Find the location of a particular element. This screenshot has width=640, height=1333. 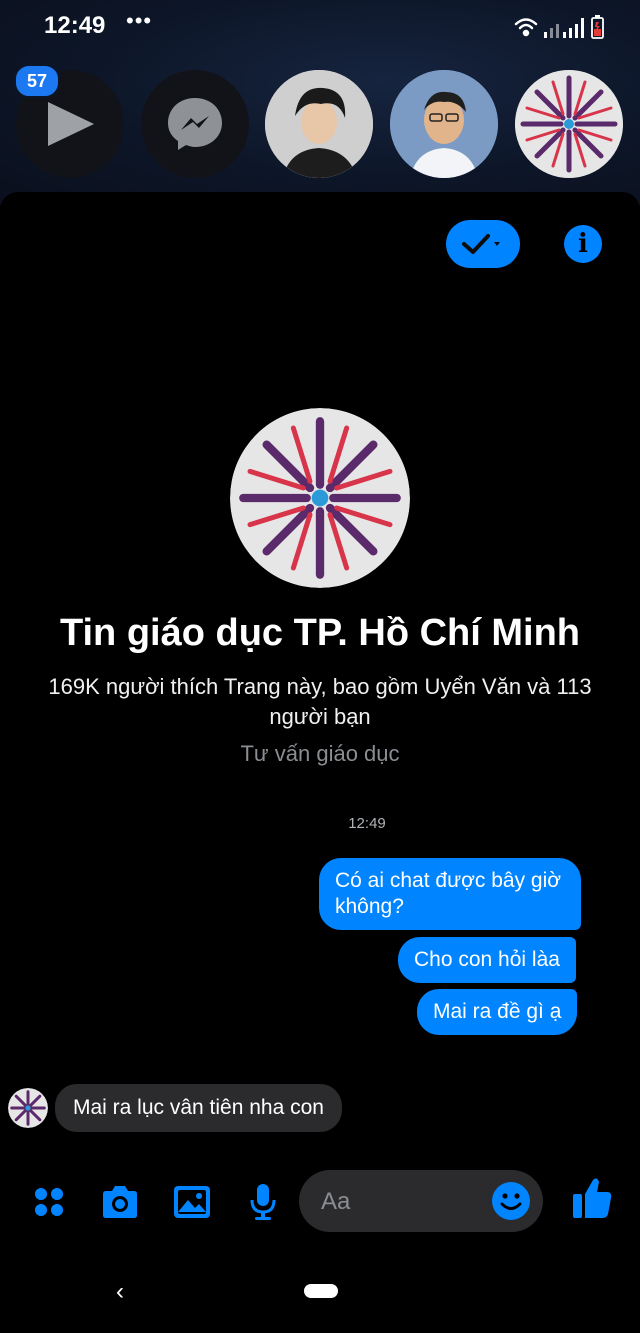

camera-icon is located at coordinates (120, 1202).